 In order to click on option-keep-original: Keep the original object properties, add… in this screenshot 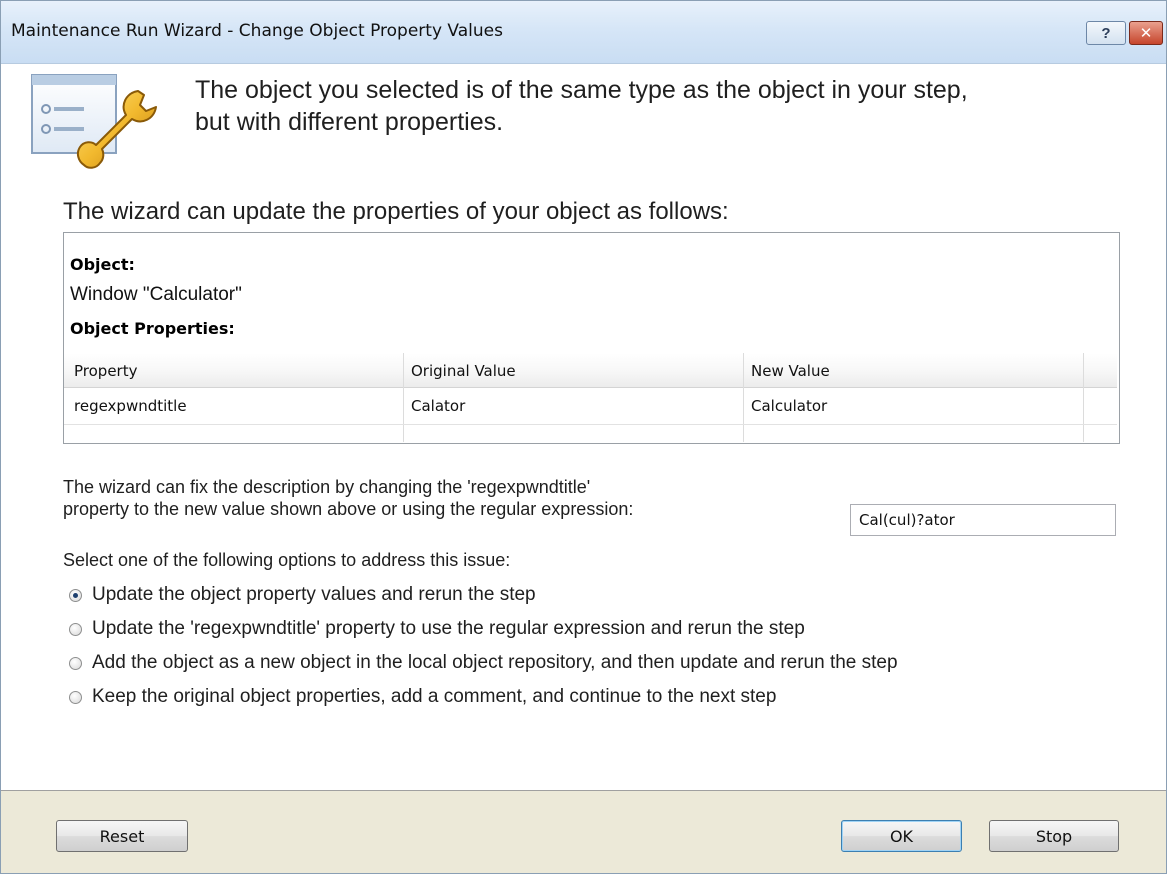, I will do `click(422, 697)`.